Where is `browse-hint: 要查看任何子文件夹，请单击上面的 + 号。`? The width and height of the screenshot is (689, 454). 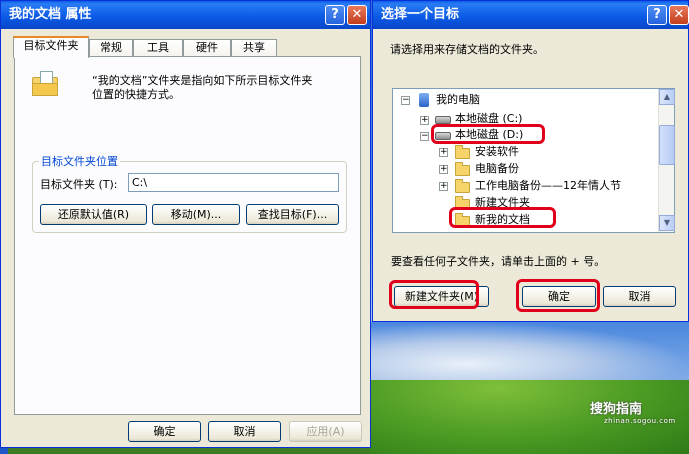
browse-hint: 要查看任何子文件夹，请单击上面的 + 号。 is located at coordinates (498, 261).